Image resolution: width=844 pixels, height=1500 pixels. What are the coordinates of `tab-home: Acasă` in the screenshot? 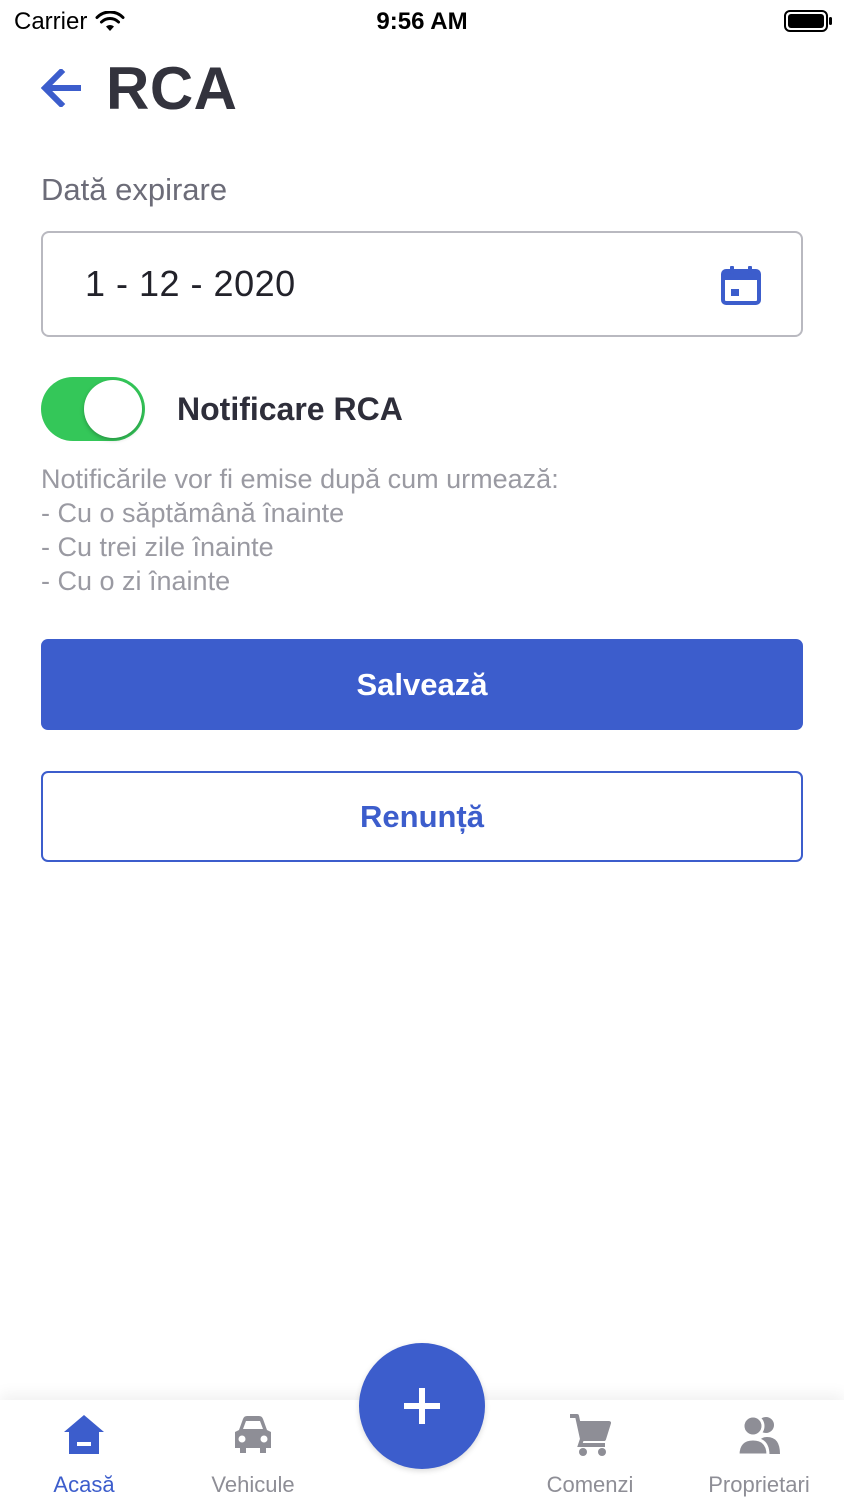 It's located at (84, 1450).